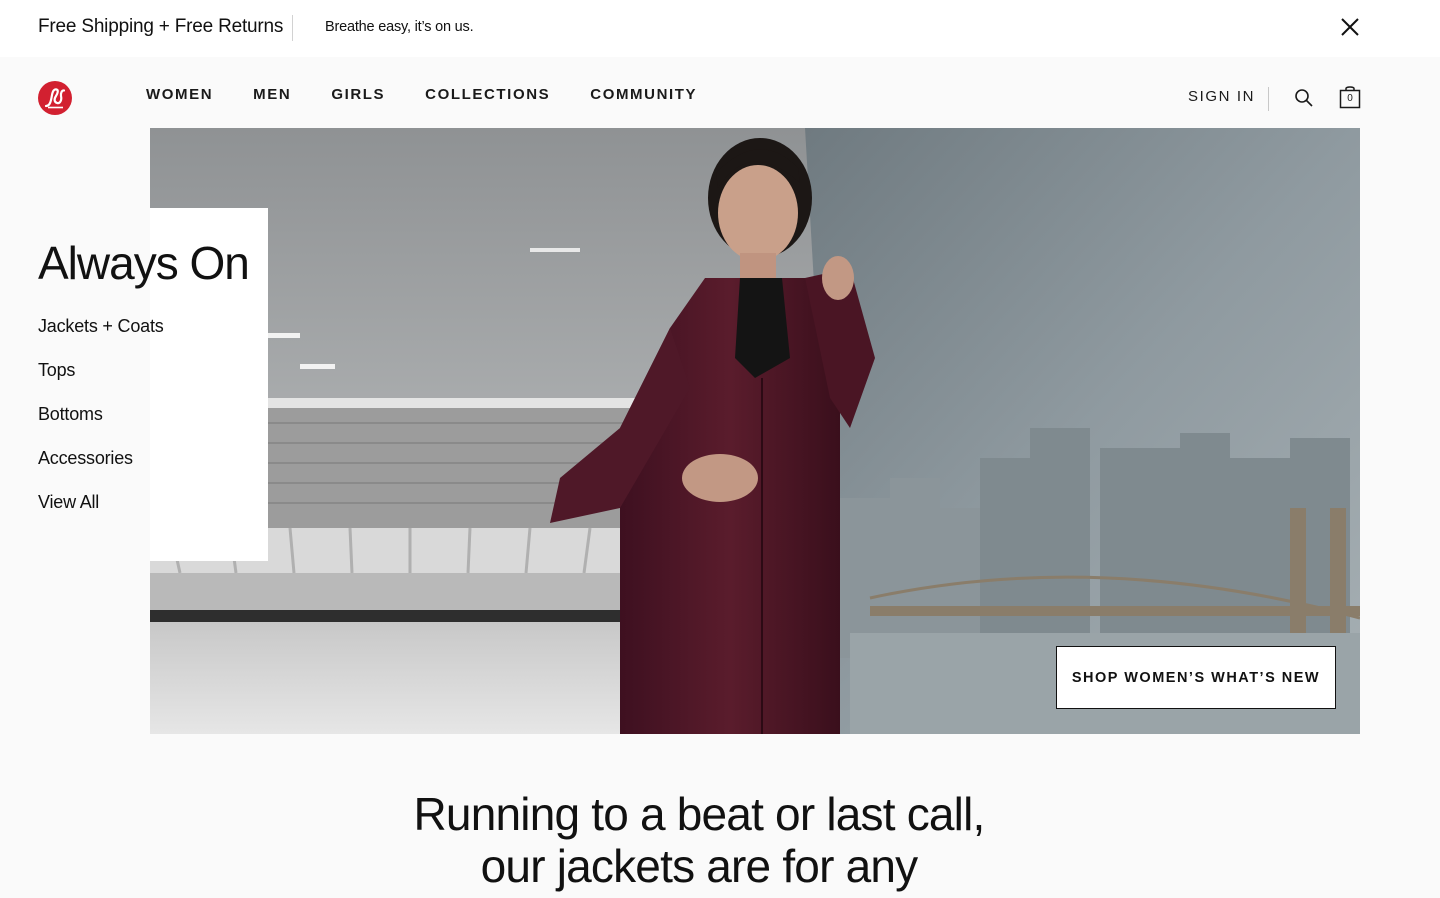 The width and height of the screenshot is (1440, 898). Describe the element at coordinates (643, 94) in the screenshot. I see `nav-item-community: COMMUNITY` at that location.